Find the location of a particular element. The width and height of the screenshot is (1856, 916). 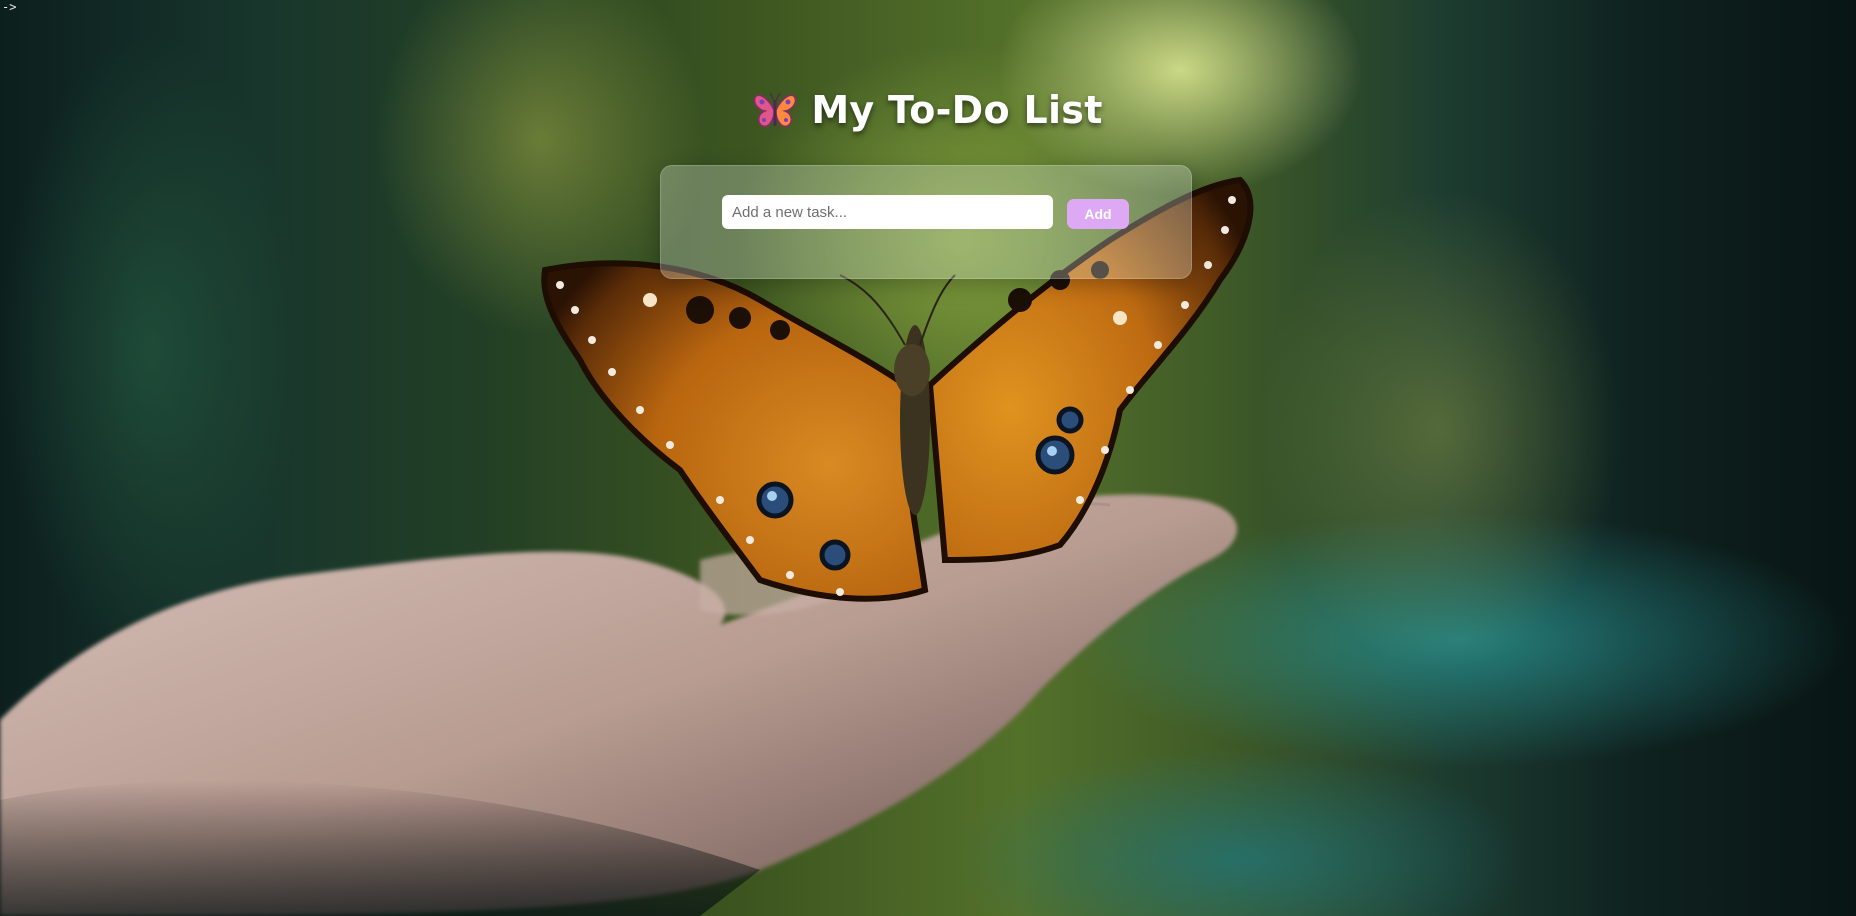

add-task-button: Add is located at coordinates (1098, 214).